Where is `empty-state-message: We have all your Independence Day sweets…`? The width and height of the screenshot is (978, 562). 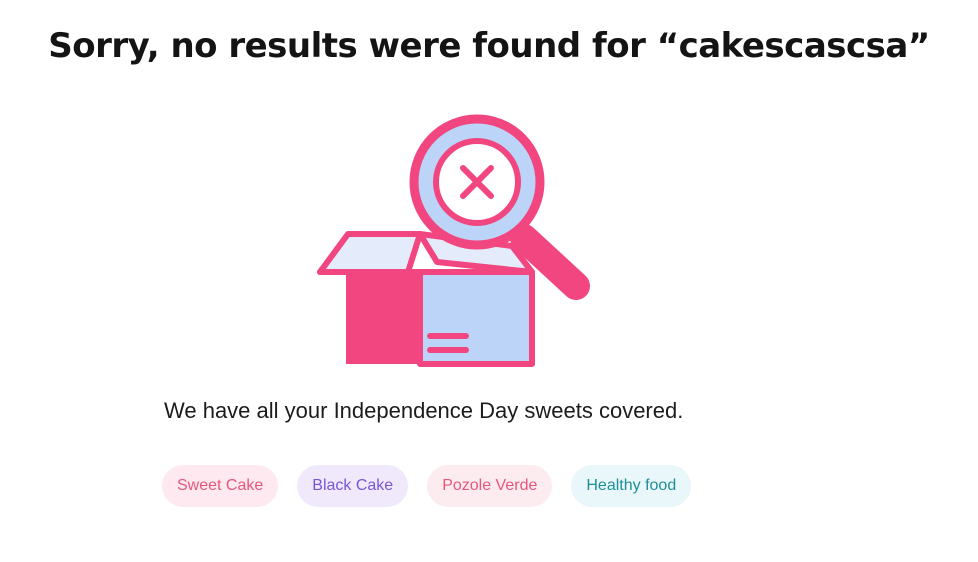
empty-state-message: We have all your Independence Day sweets… is located at coordinates (424, 410).